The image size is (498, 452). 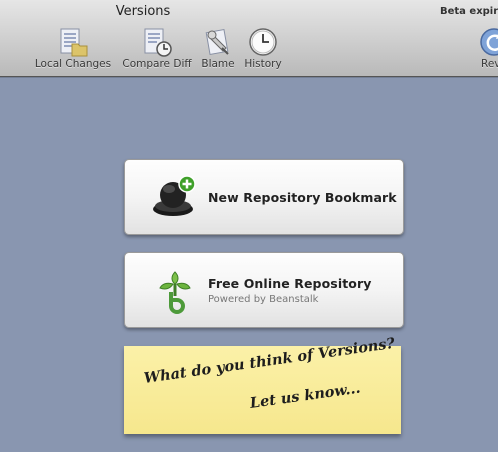 I want to click on revert-button: Reve, so click(x=486, y=48).